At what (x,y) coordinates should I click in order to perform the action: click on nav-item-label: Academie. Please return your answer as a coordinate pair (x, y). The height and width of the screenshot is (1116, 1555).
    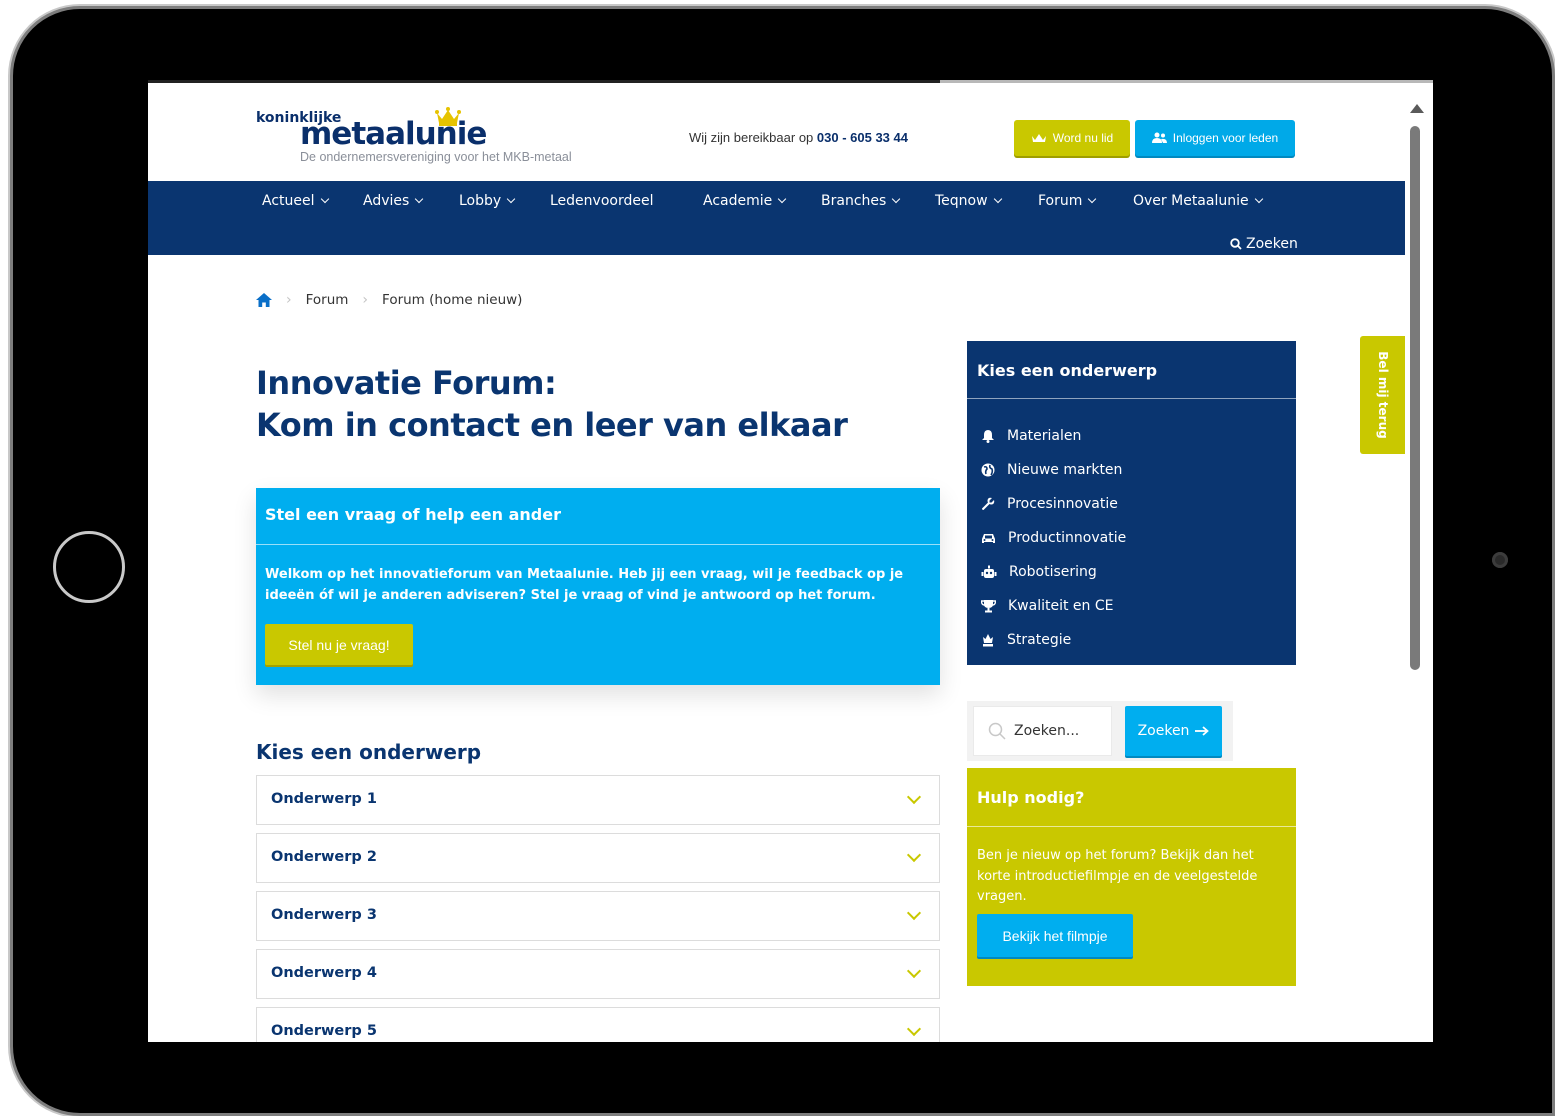
    Looking at the image, I should click on (738, 201).